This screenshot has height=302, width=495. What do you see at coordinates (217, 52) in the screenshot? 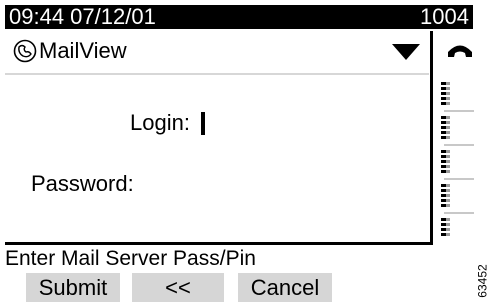
I see `title-bar: MailView` at bounding box center [217, 52].